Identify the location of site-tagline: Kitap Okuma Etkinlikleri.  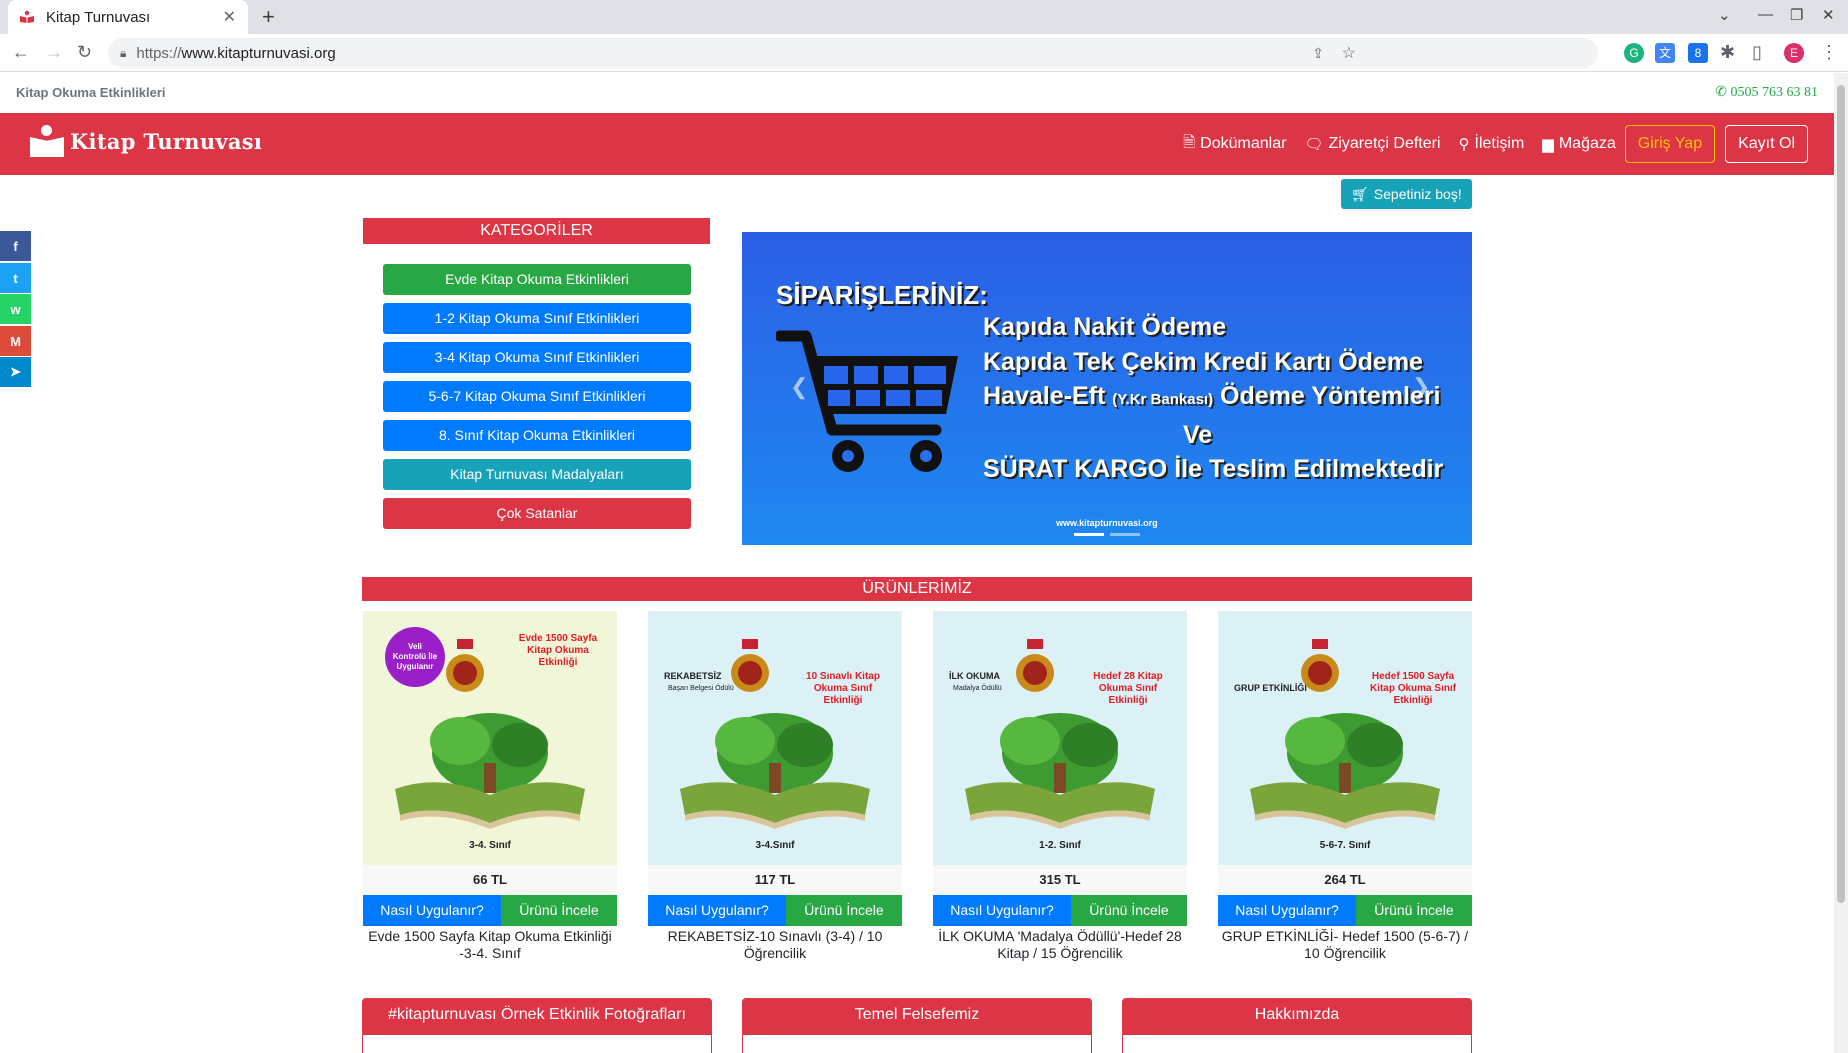
(91, 92).